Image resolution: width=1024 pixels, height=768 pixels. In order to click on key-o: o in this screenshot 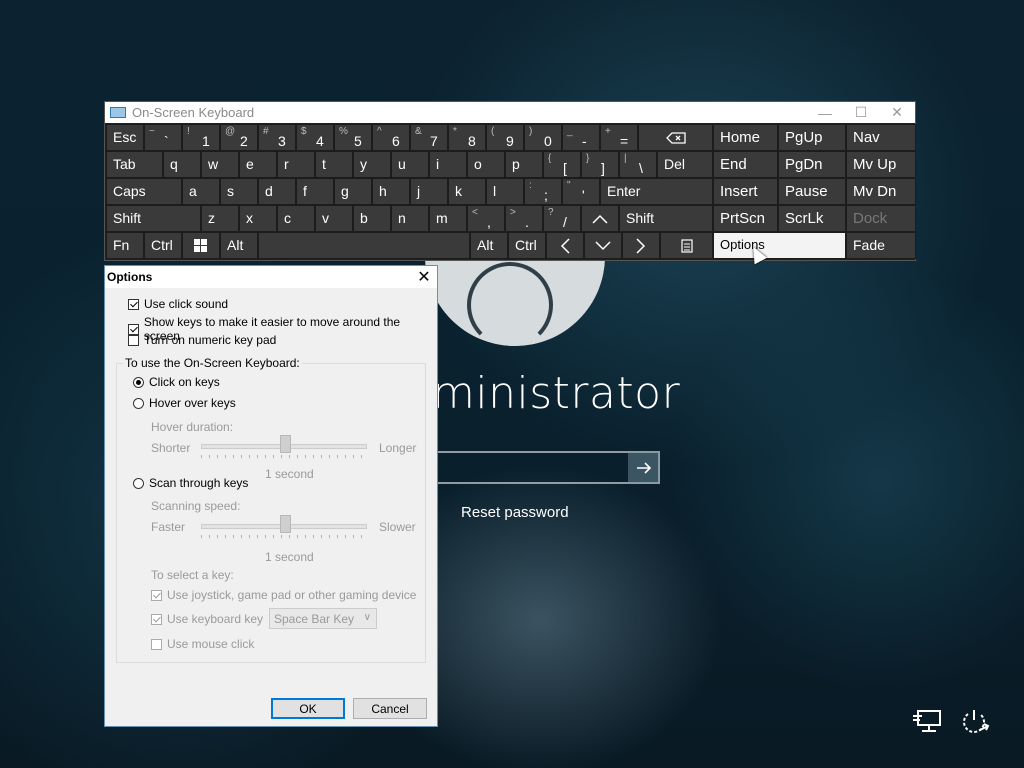, I will do `click(486, 164)`.